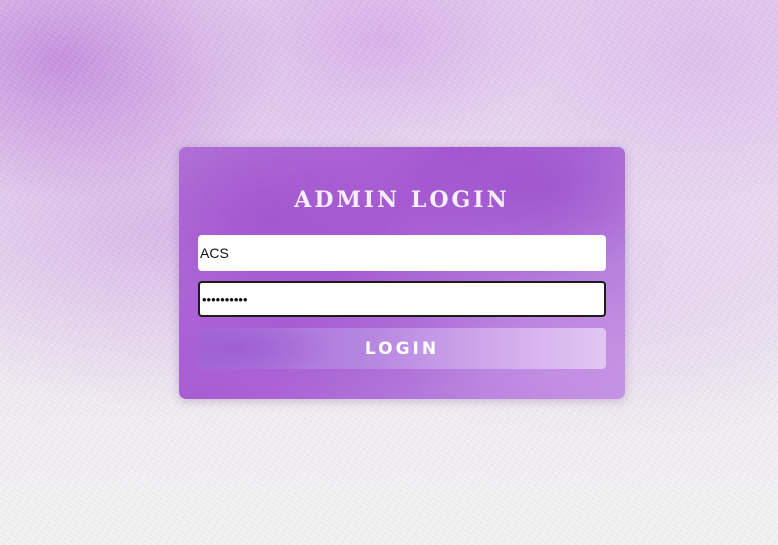  Describe the element at coordinates (402, 299) in the screenshot. I see `password-input` at that location.